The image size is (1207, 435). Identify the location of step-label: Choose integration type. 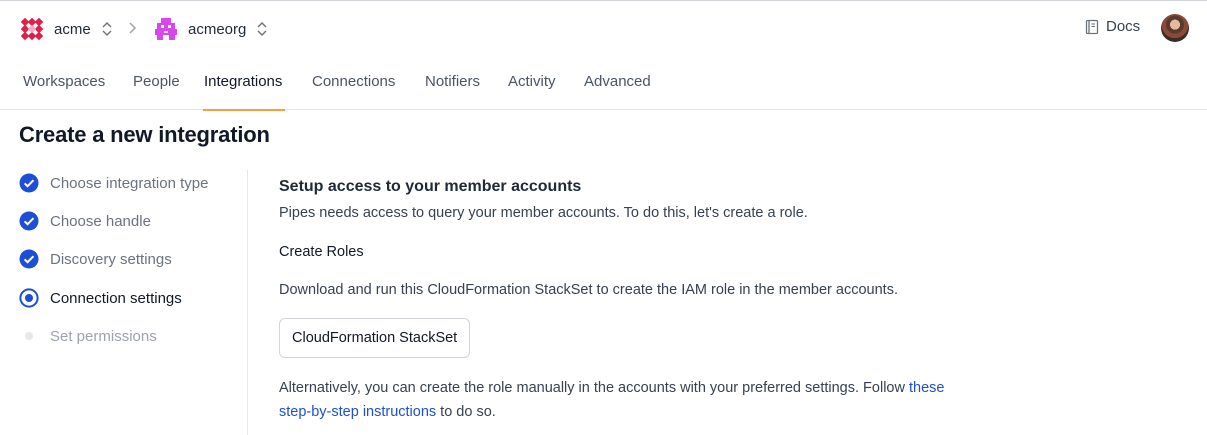
(129, 183).